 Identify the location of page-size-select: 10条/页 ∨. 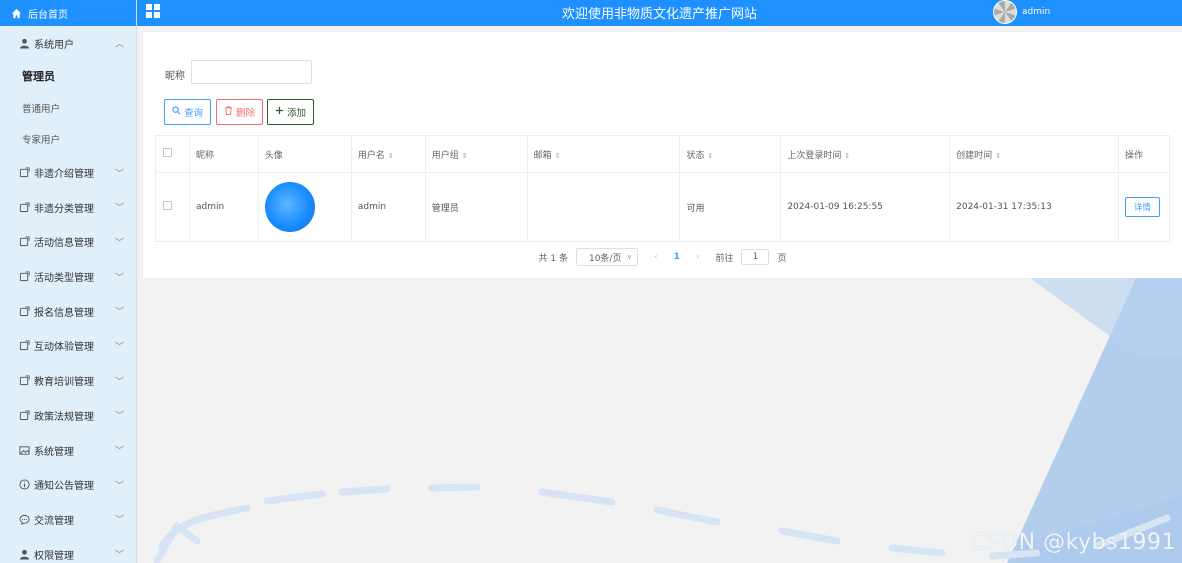
(606, 257).